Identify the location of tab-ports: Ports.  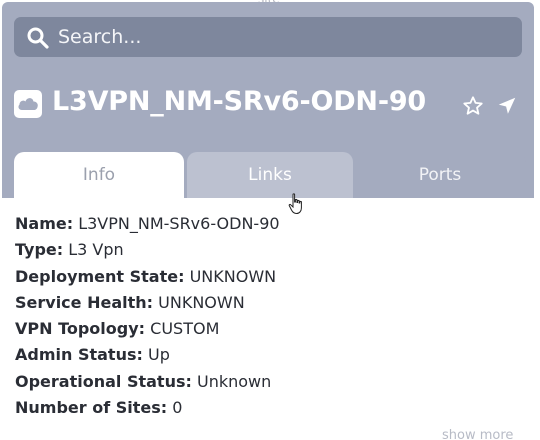
(440, 175).